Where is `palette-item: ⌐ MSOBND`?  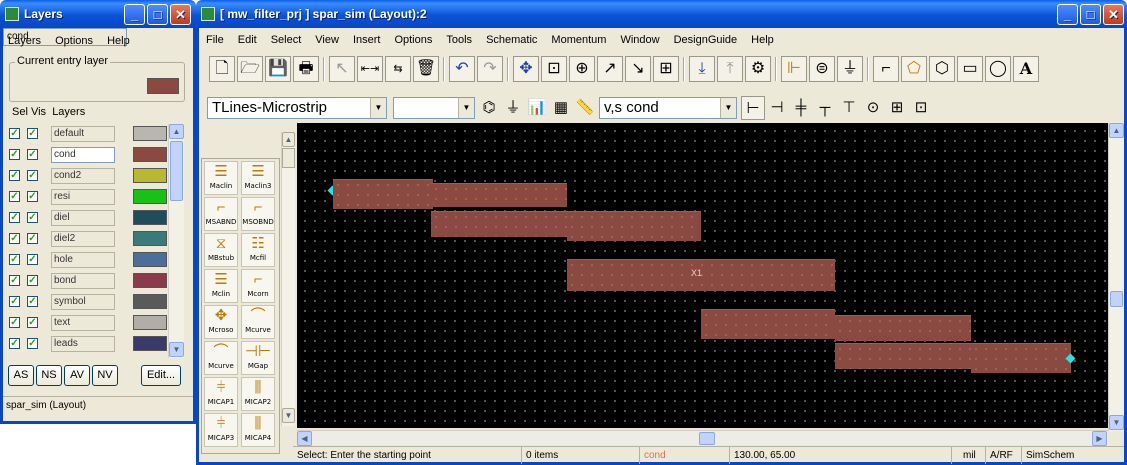 palette-item: ⌐ MSOBND is located at coordinates (258, 214).